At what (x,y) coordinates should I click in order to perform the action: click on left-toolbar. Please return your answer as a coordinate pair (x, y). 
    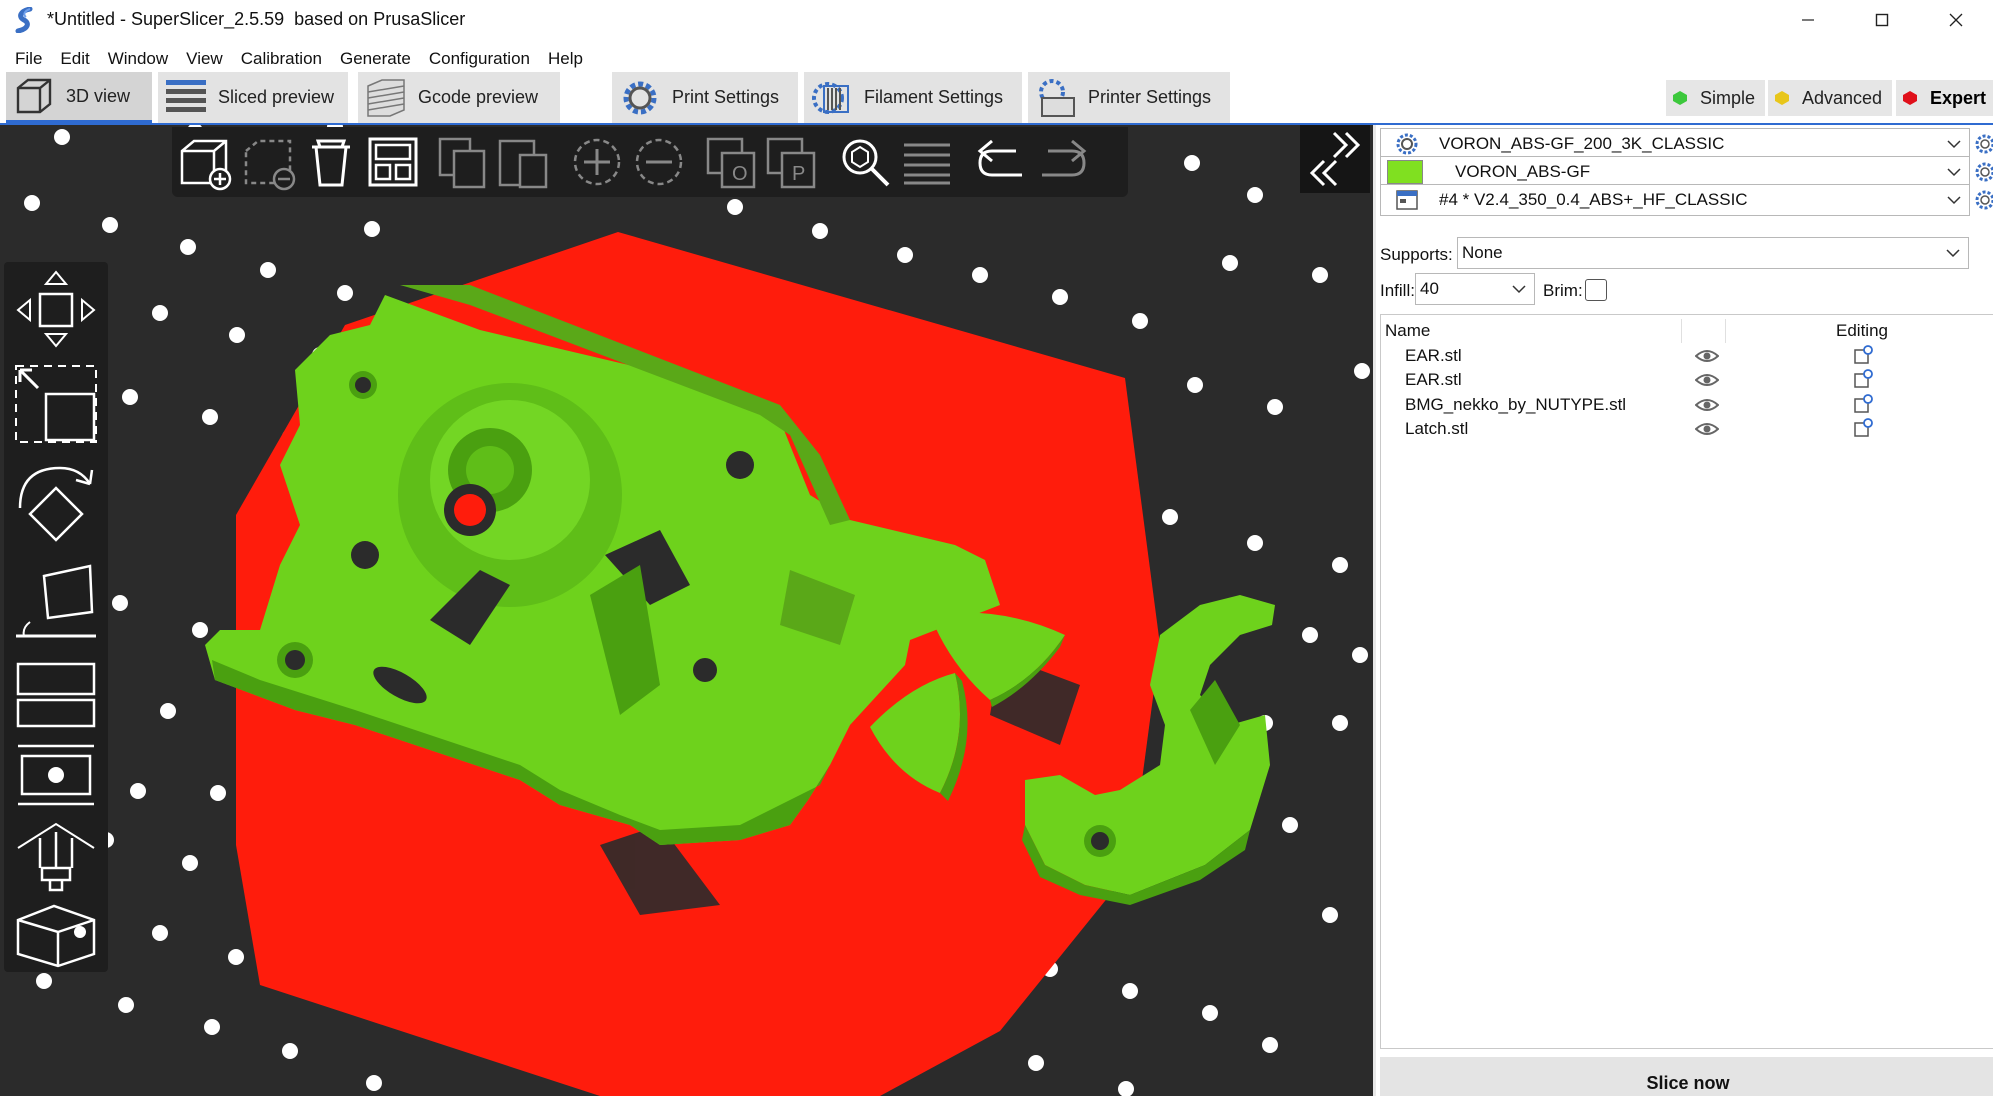
    Looking at the image, I should click on (56, 617).